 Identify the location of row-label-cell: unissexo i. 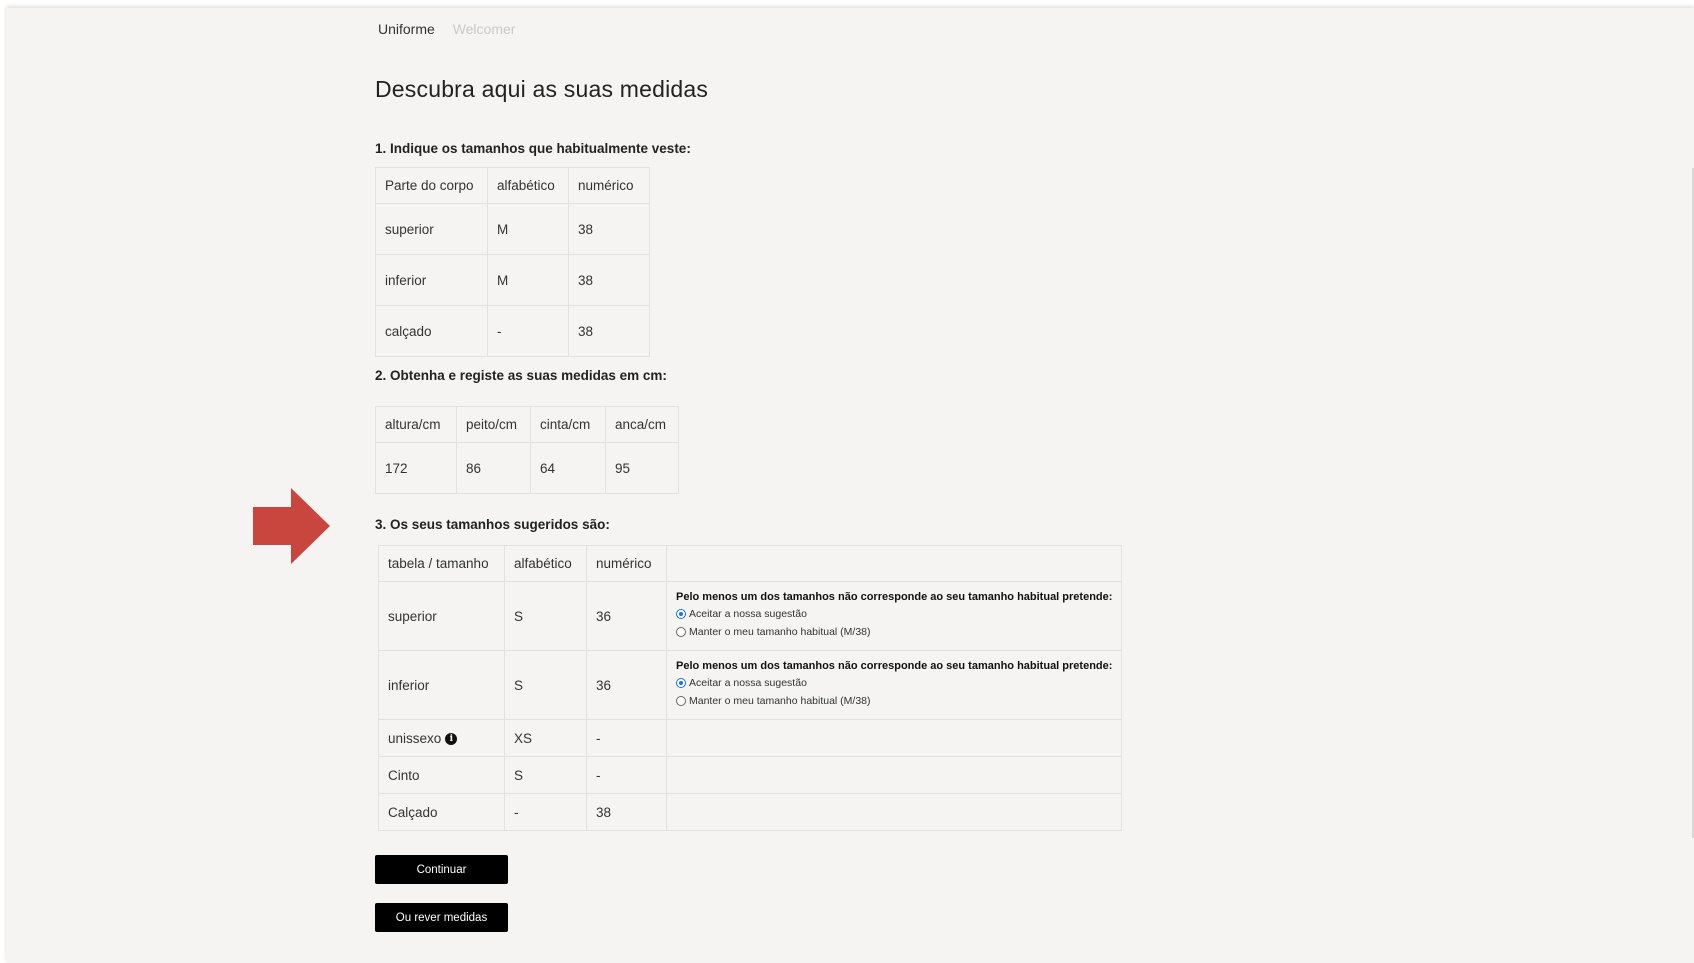
(441, 738).